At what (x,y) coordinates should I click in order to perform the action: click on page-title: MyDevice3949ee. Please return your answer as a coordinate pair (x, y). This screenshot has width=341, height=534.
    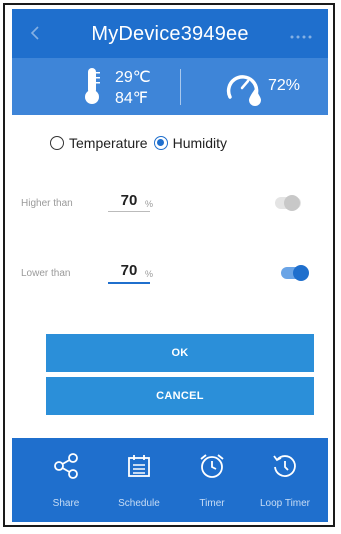
    Looking at the image, I should click on (170, 34).